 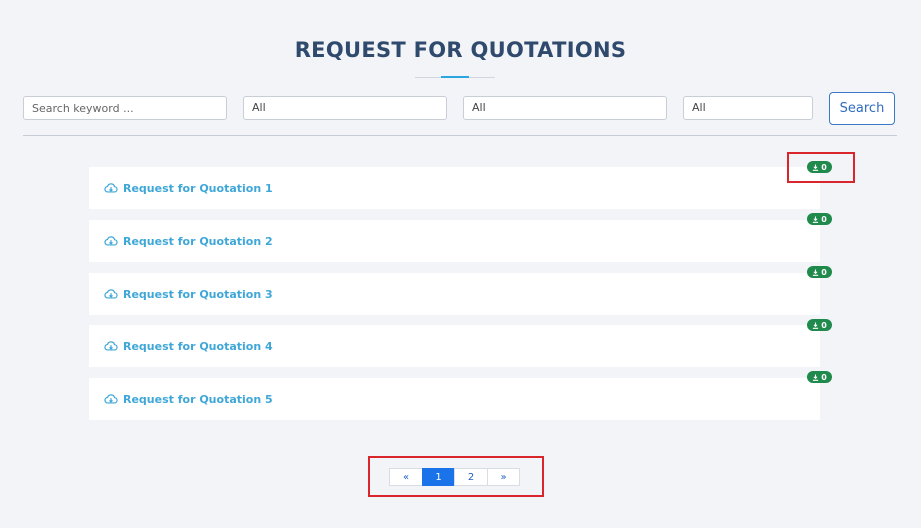 What do you see at coordinates (460, 135) in the screenshot?
I see `filter-divider` at bounding box center [460, 135].